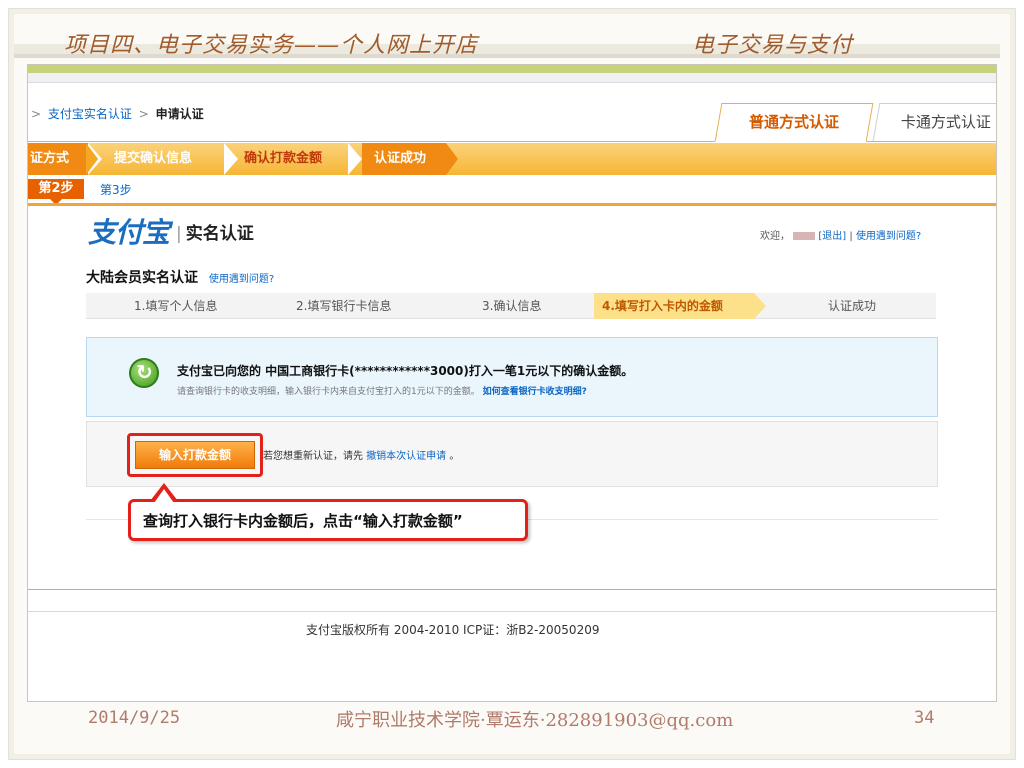  Describe the element at coordinates (92, 159) in the screenshot. I see `stepbar-arrow-fill` at that location.